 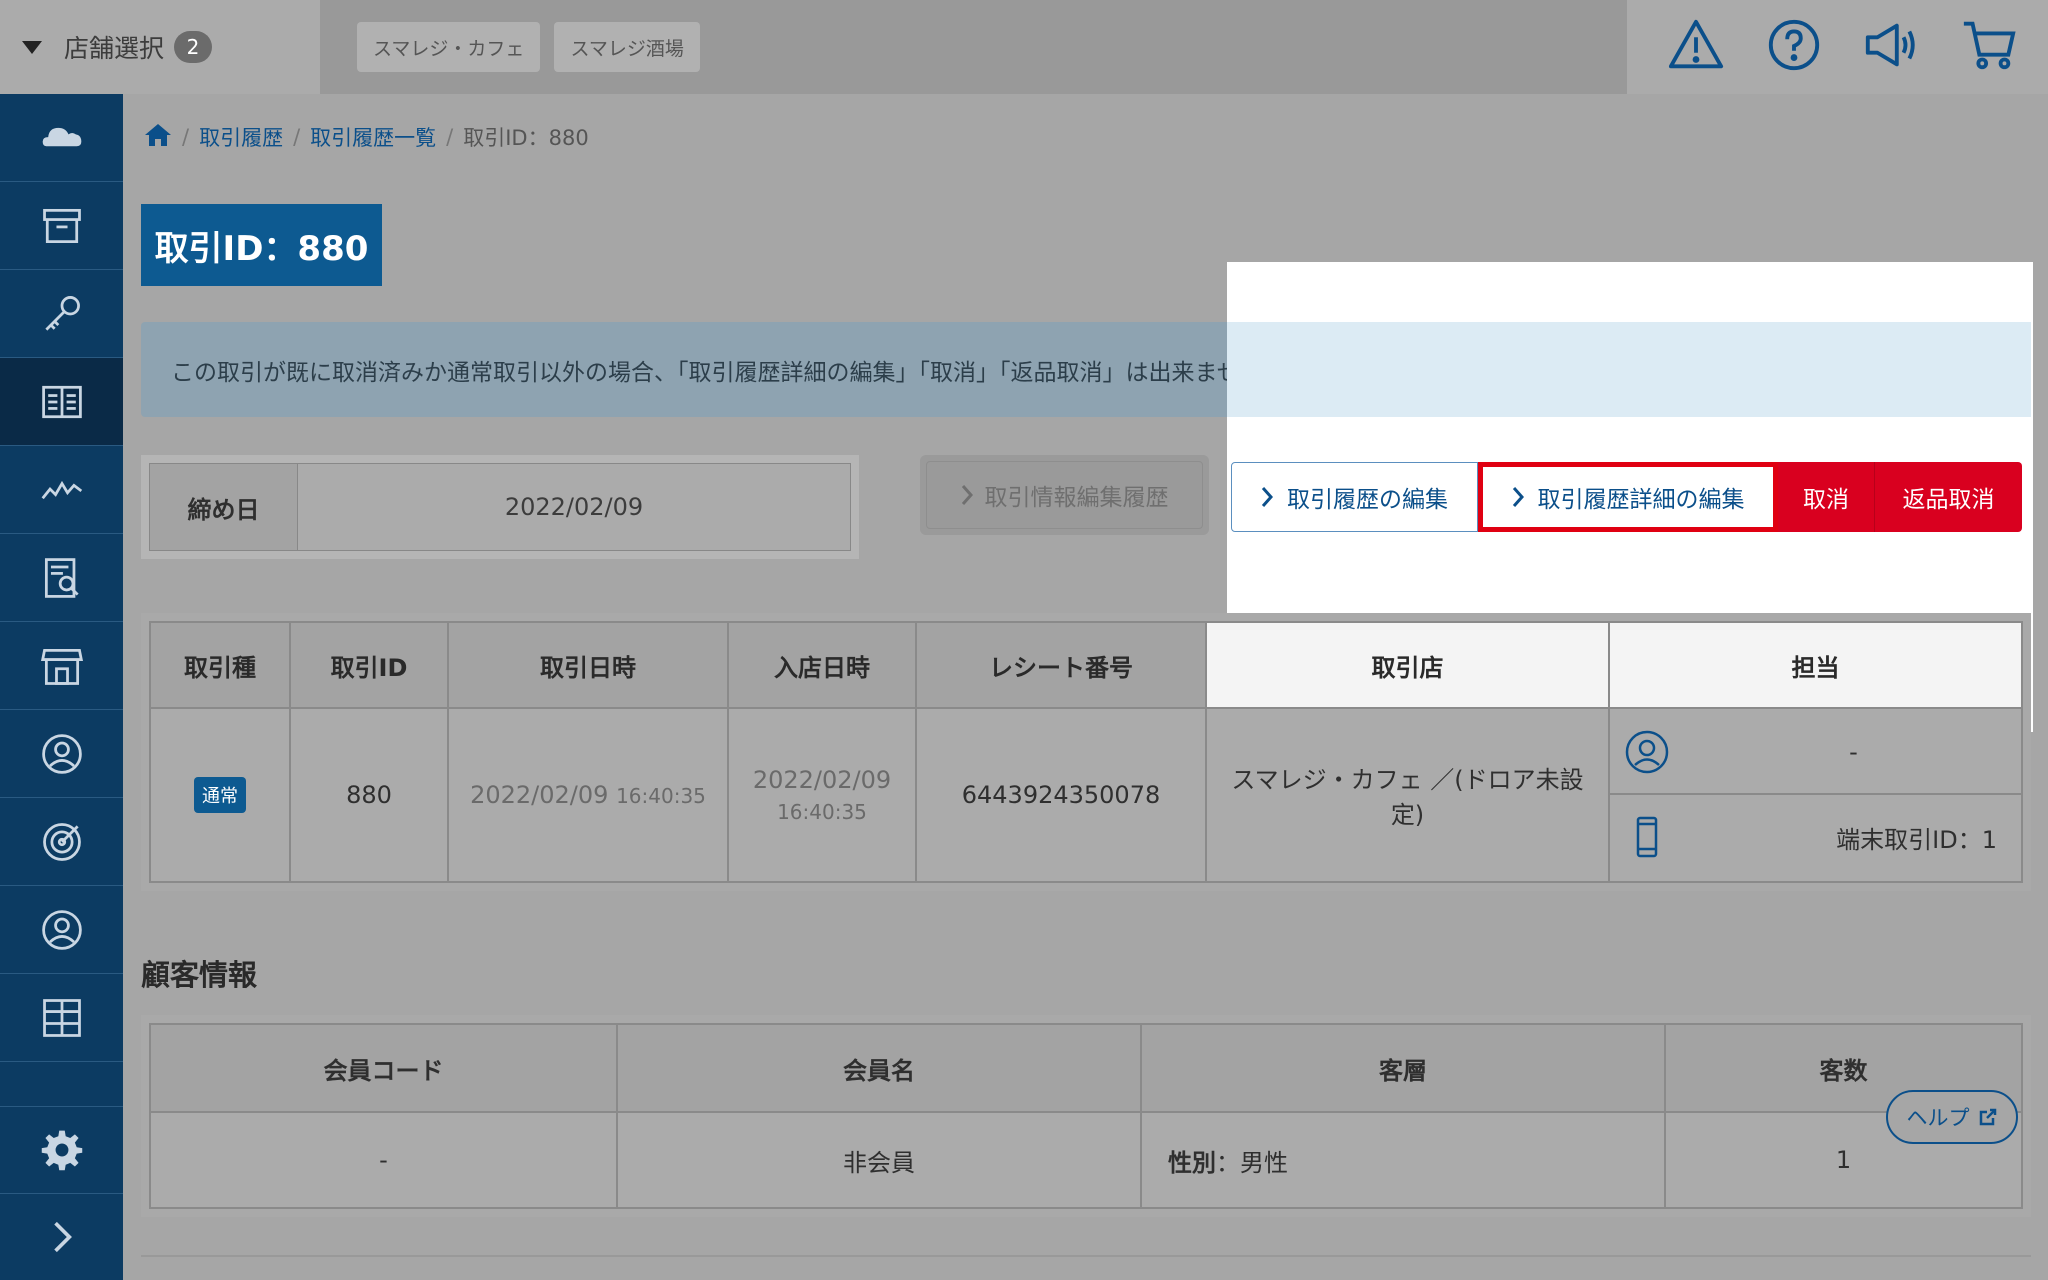 I want to click on terminal-row: 端末取引ID：1, so click(x=1815, y=837).